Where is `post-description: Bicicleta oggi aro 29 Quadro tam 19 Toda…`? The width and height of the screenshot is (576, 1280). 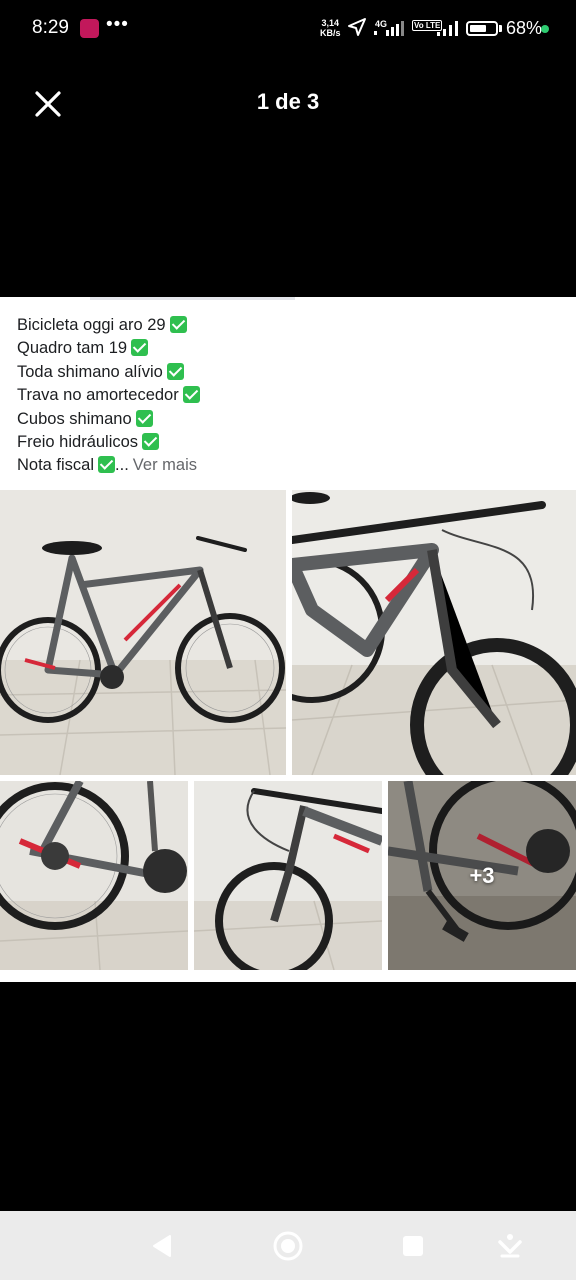
post-description: Bicicleta oggi aro 29 Quadro tam 19 Toda… is located at coordinates (287, 396).